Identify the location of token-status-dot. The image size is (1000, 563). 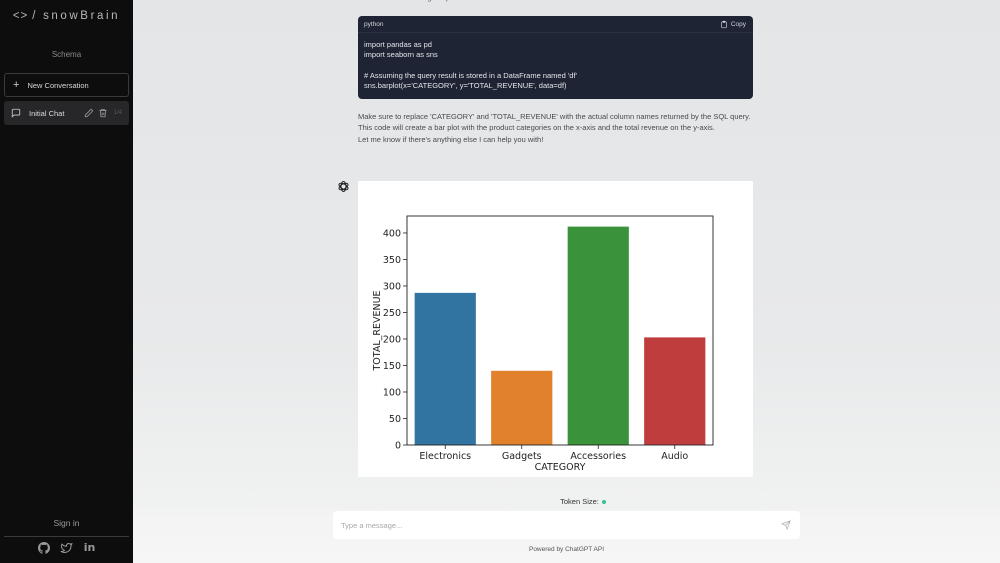
(603, 502).